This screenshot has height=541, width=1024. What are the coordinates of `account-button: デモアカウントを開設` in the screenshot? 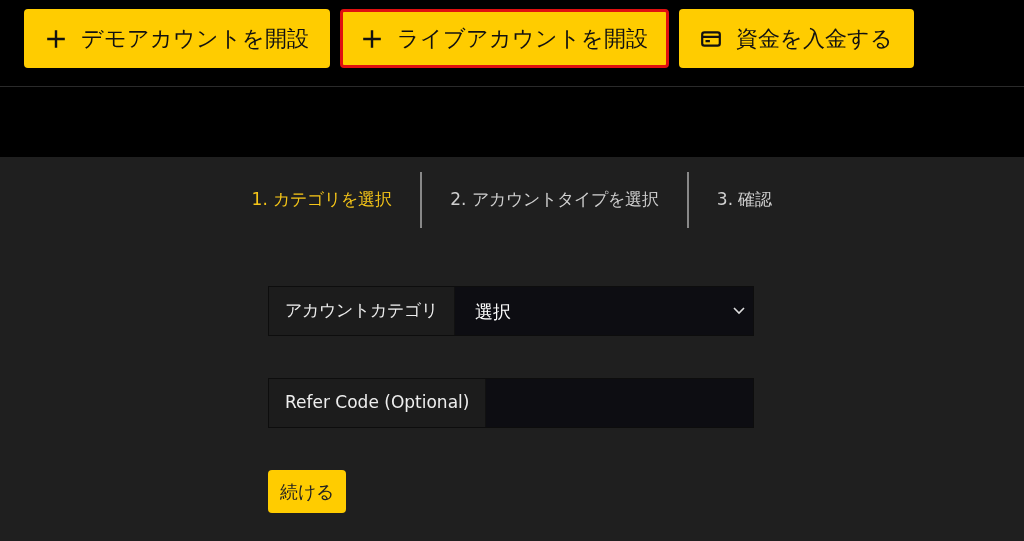 It's located at (177, 38).